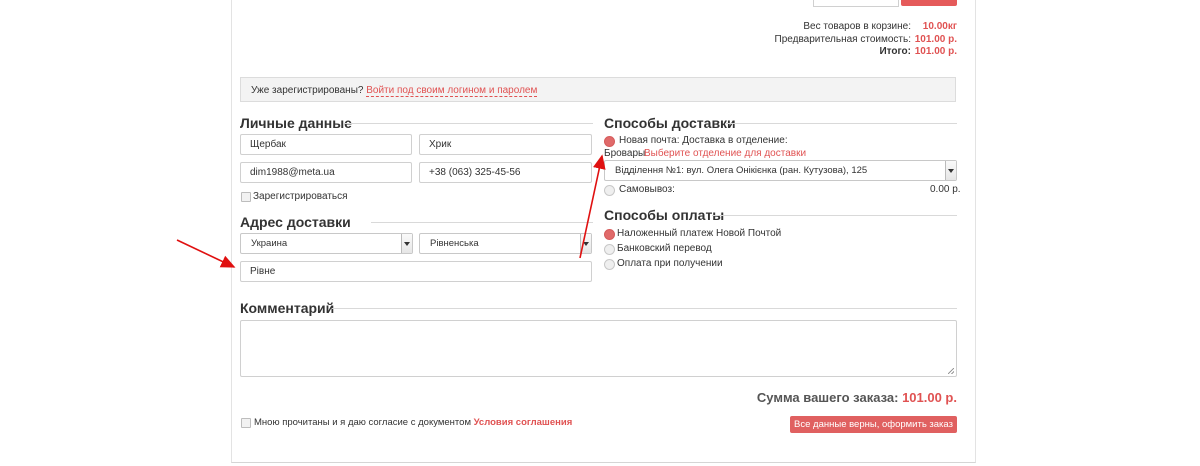 This screenshot has height=466, width=1200. Describe the element at coordinates (206, 253) in the screenshot. I see `arrow-to-city-icon` at that location.